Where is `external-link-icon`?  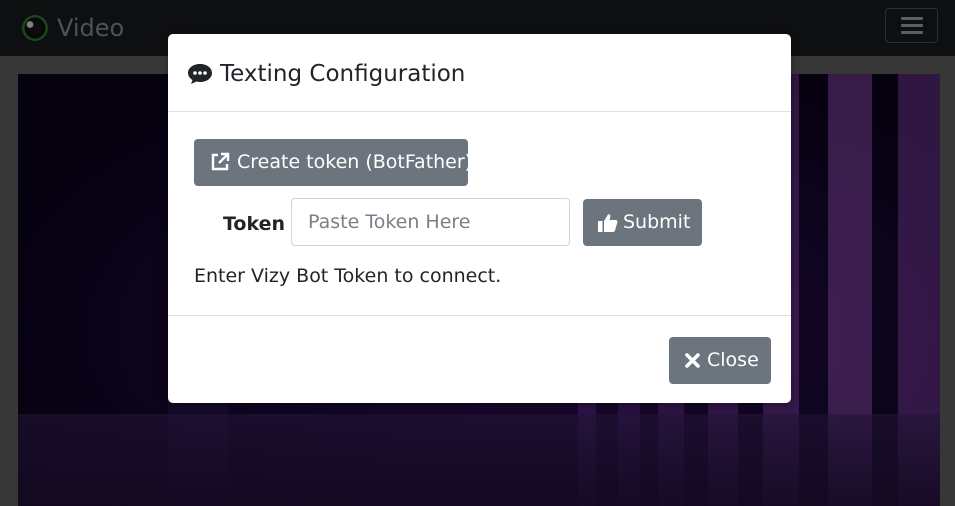
external-link-icon is located at coordinates (220, 161).